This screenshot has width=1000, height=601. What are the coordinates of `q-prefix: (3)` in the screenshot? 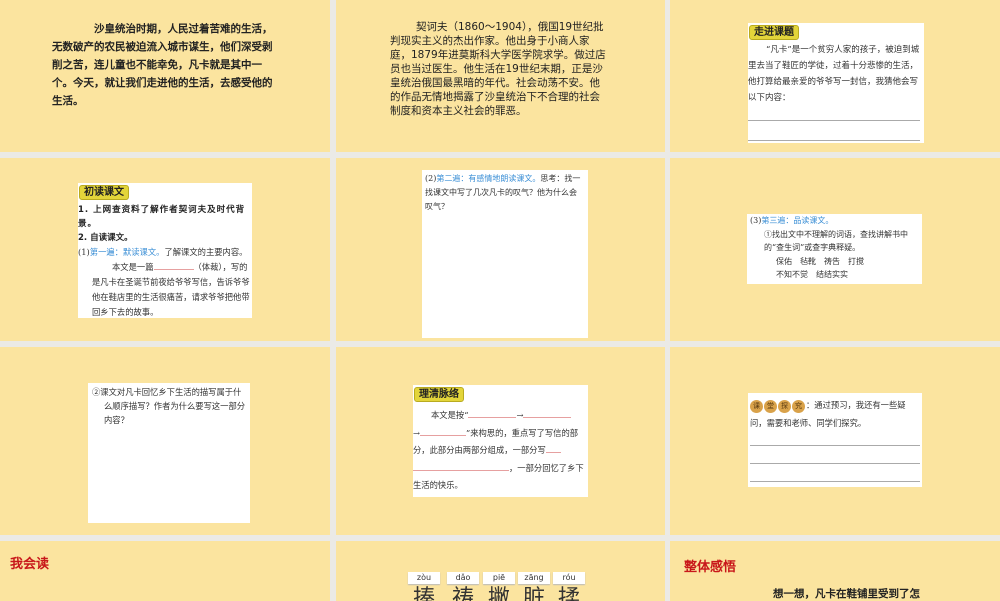 It's located at (756, 220).